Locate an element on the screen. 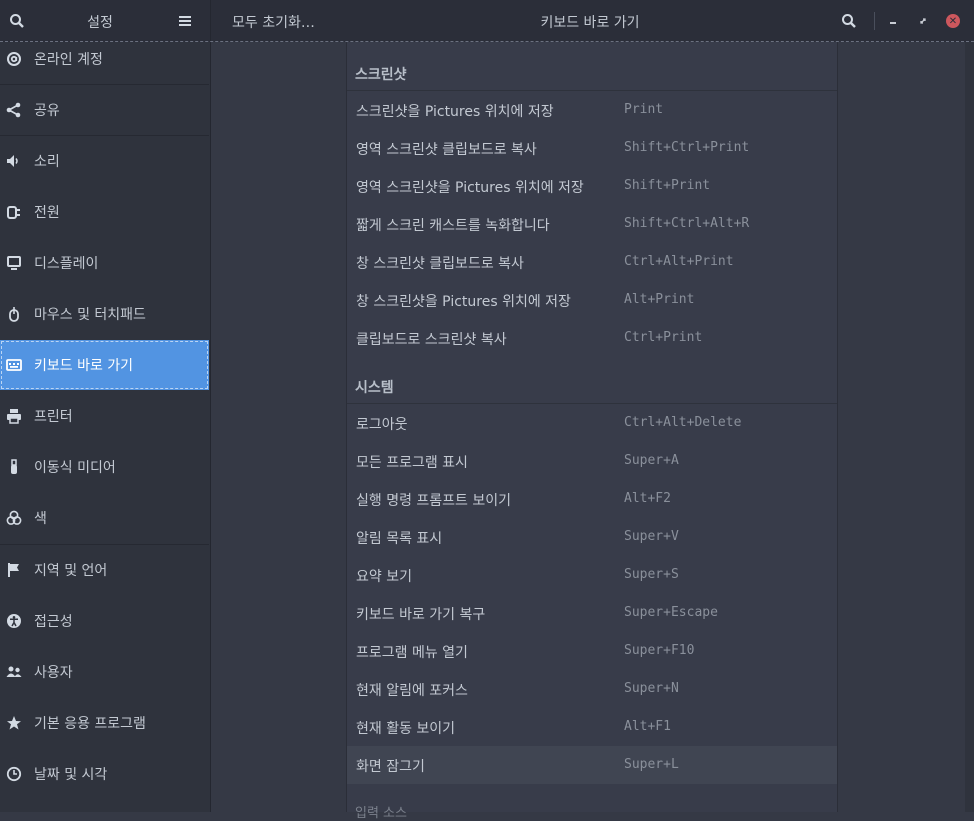  shortcut-accel: Print is located at coordinates (644, 109).